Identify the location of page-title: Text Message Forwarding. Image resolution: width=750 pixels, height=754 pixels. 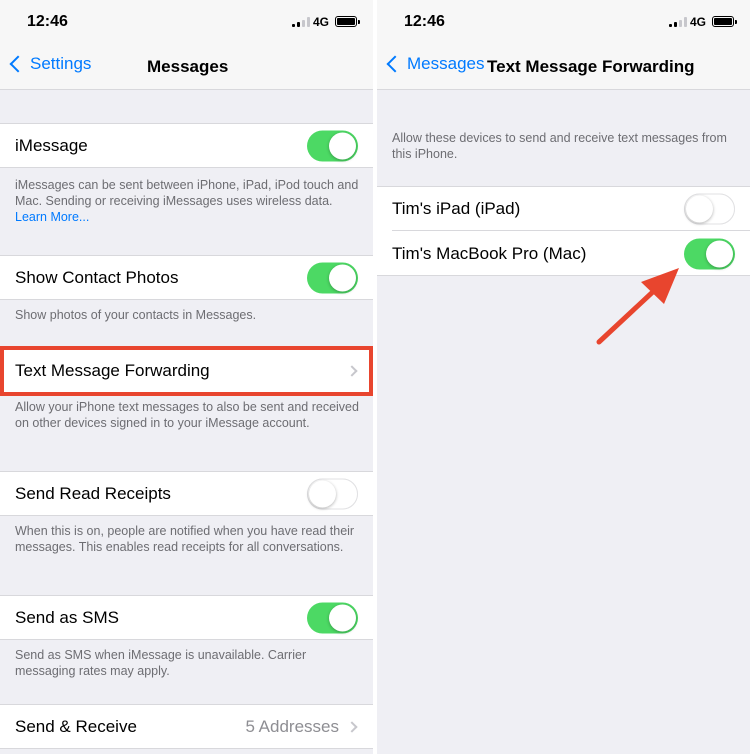
(591, 66).